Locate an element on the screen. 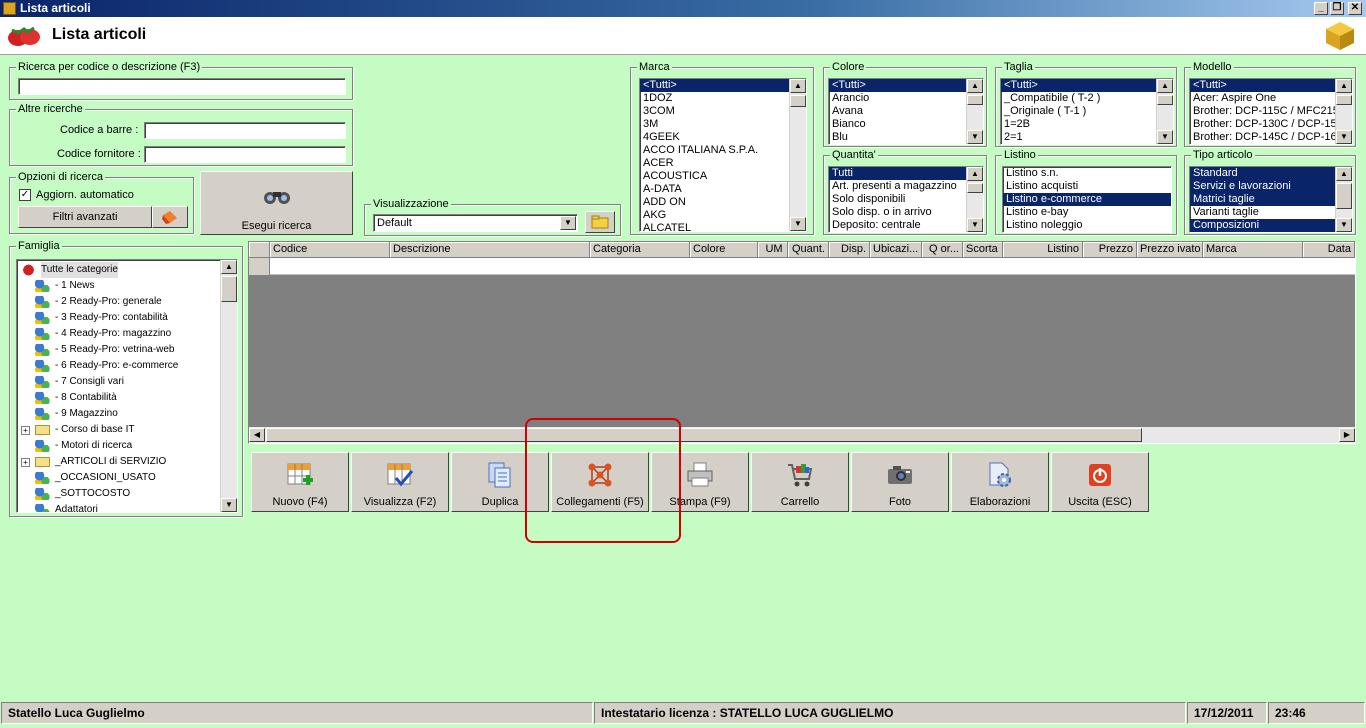  list-item: Solo disponibili is located at coordinates (906, 199).